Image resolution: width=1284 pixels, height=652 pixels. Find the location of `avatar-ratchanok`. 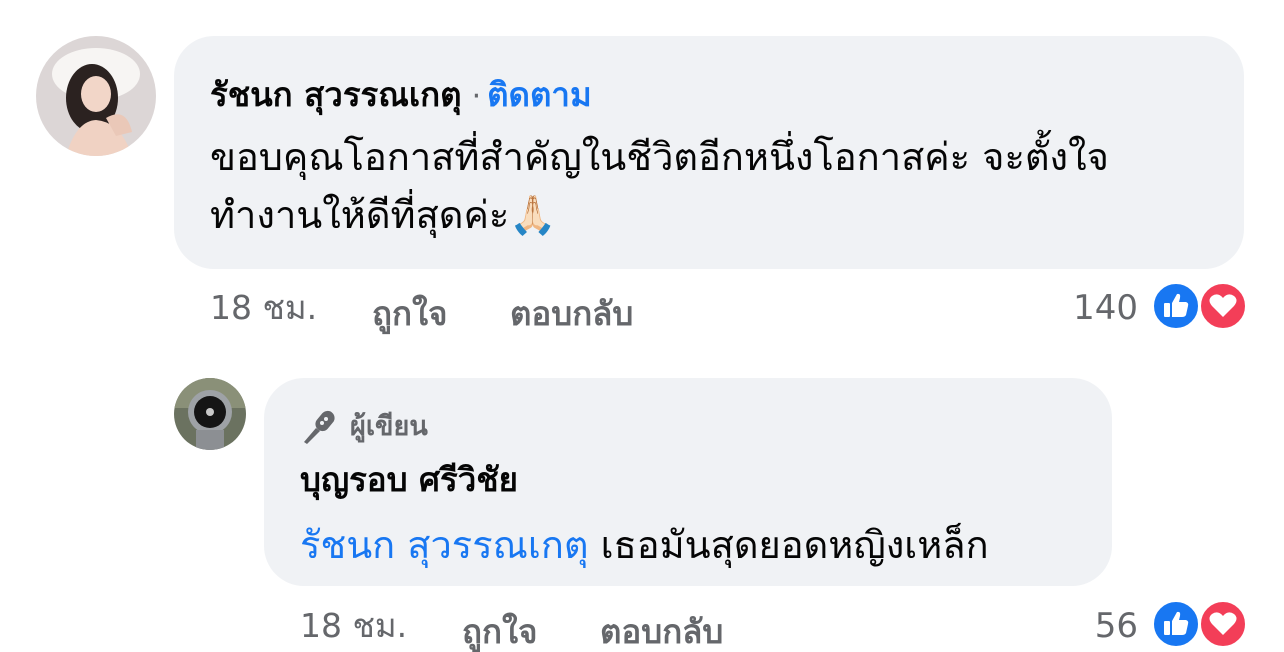

avatar-ratchanok is located at coordinates (96, 96).